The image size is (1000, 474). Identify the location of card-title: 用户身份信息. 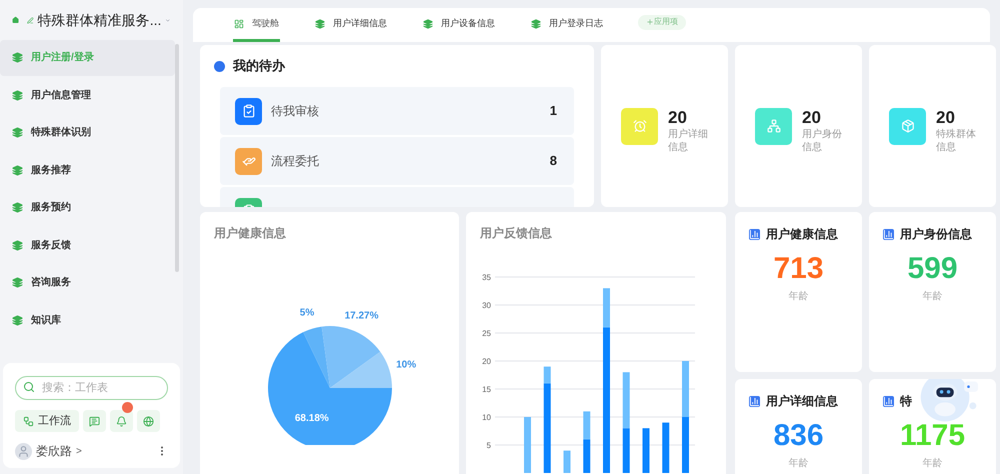
(936, 234).